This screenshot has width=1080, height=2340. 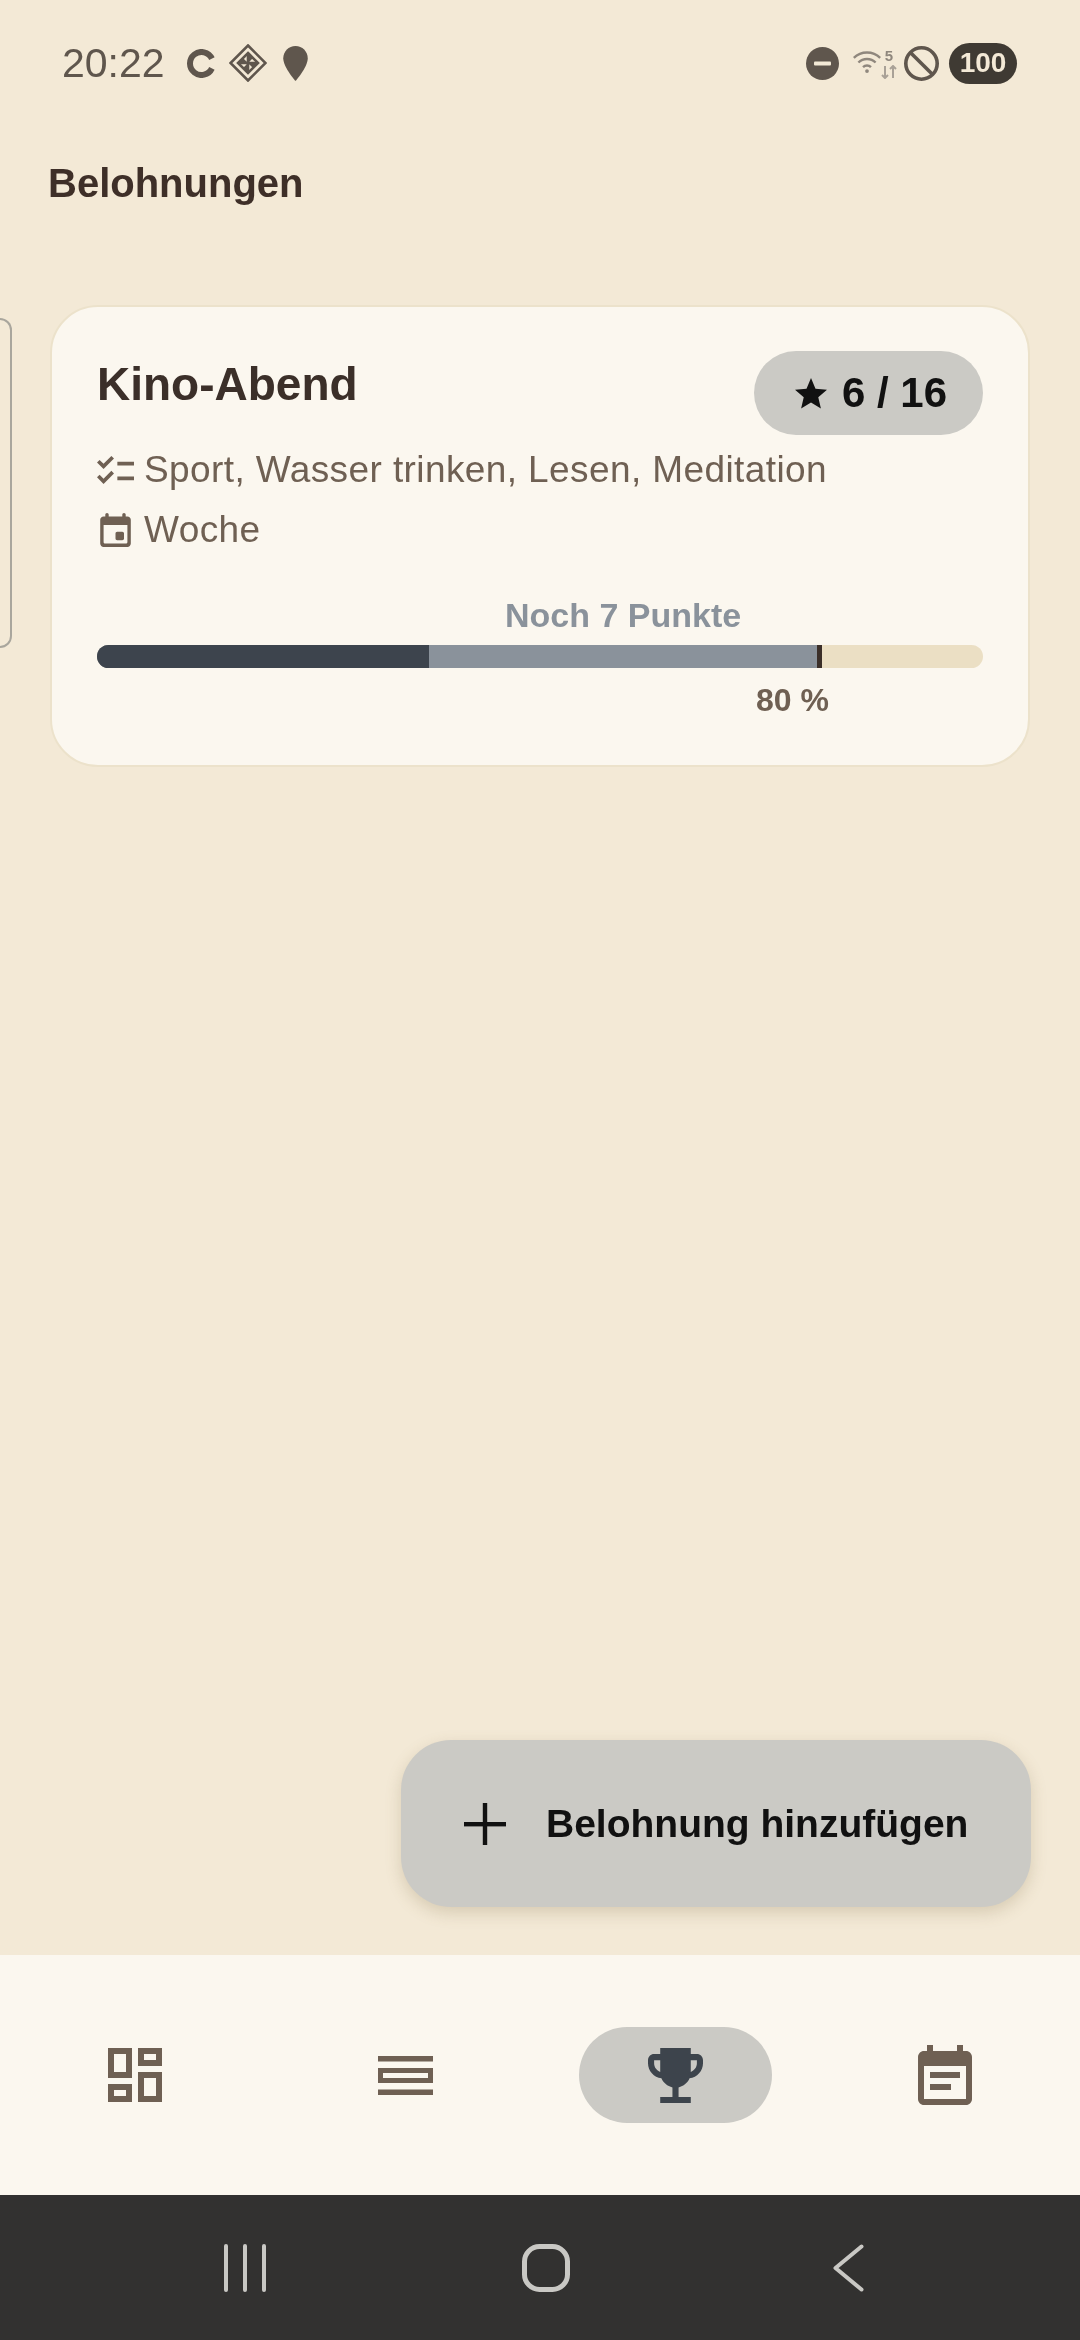 What do you see at coordinates (485, 1823) in the screenshot?
I see `plus-icon` at bounding box center [485, 1823].